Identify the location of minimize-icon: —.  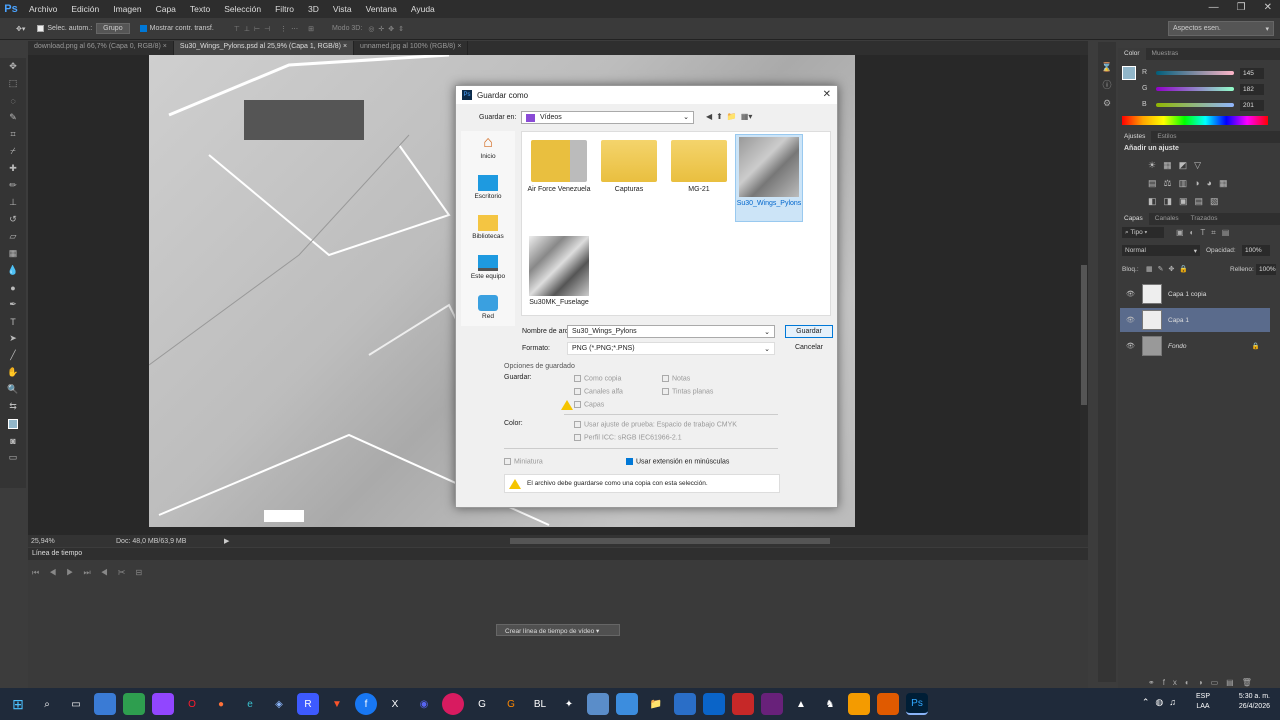
(1214, 7).